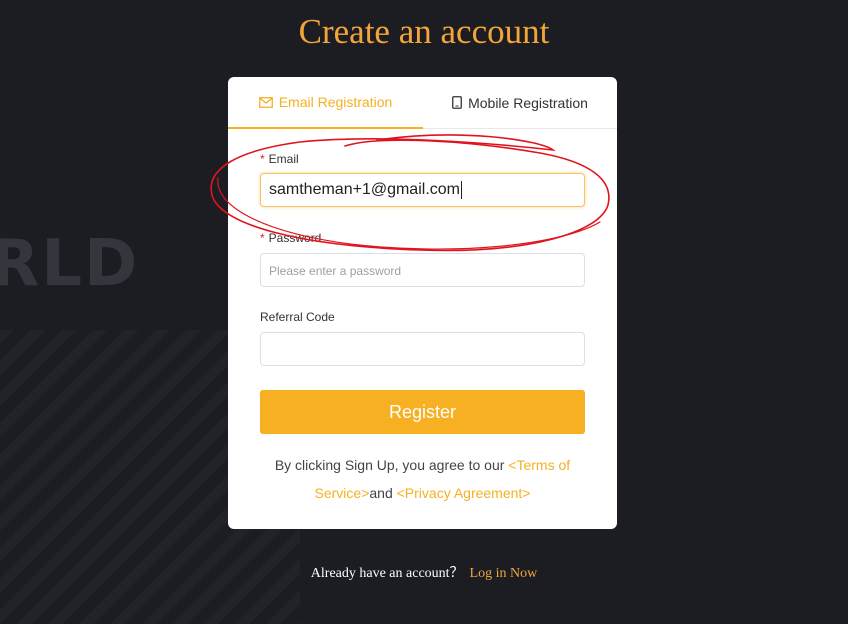 The height and width of the screenshot is (624, 848). I want to click on login-now-link: Log in Now, so click(504, 573).